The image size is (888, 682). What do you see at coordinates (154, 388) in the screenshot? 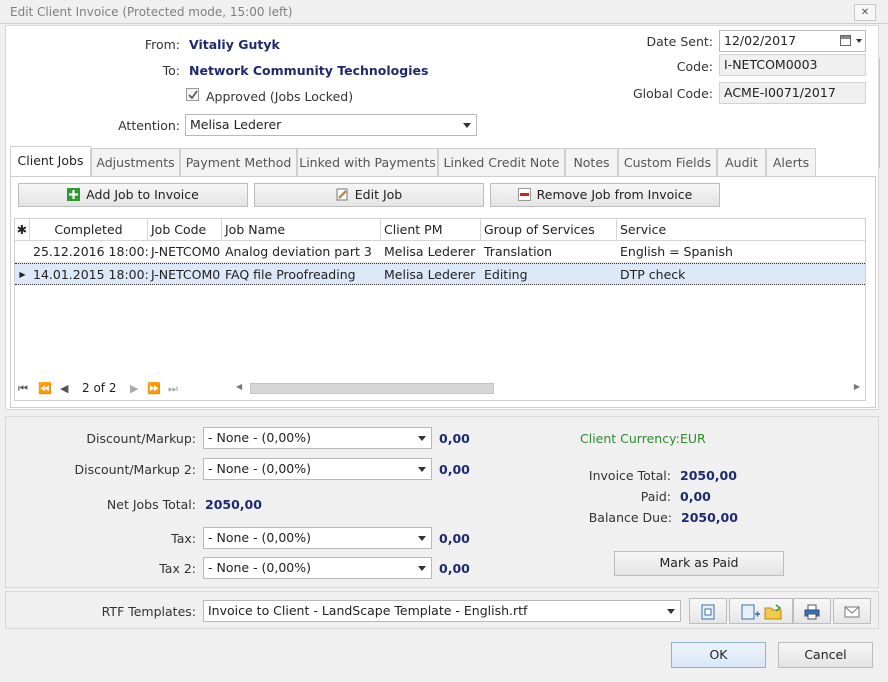
I see `next-set-icon: ⏩` at bounding box center [154, 388].